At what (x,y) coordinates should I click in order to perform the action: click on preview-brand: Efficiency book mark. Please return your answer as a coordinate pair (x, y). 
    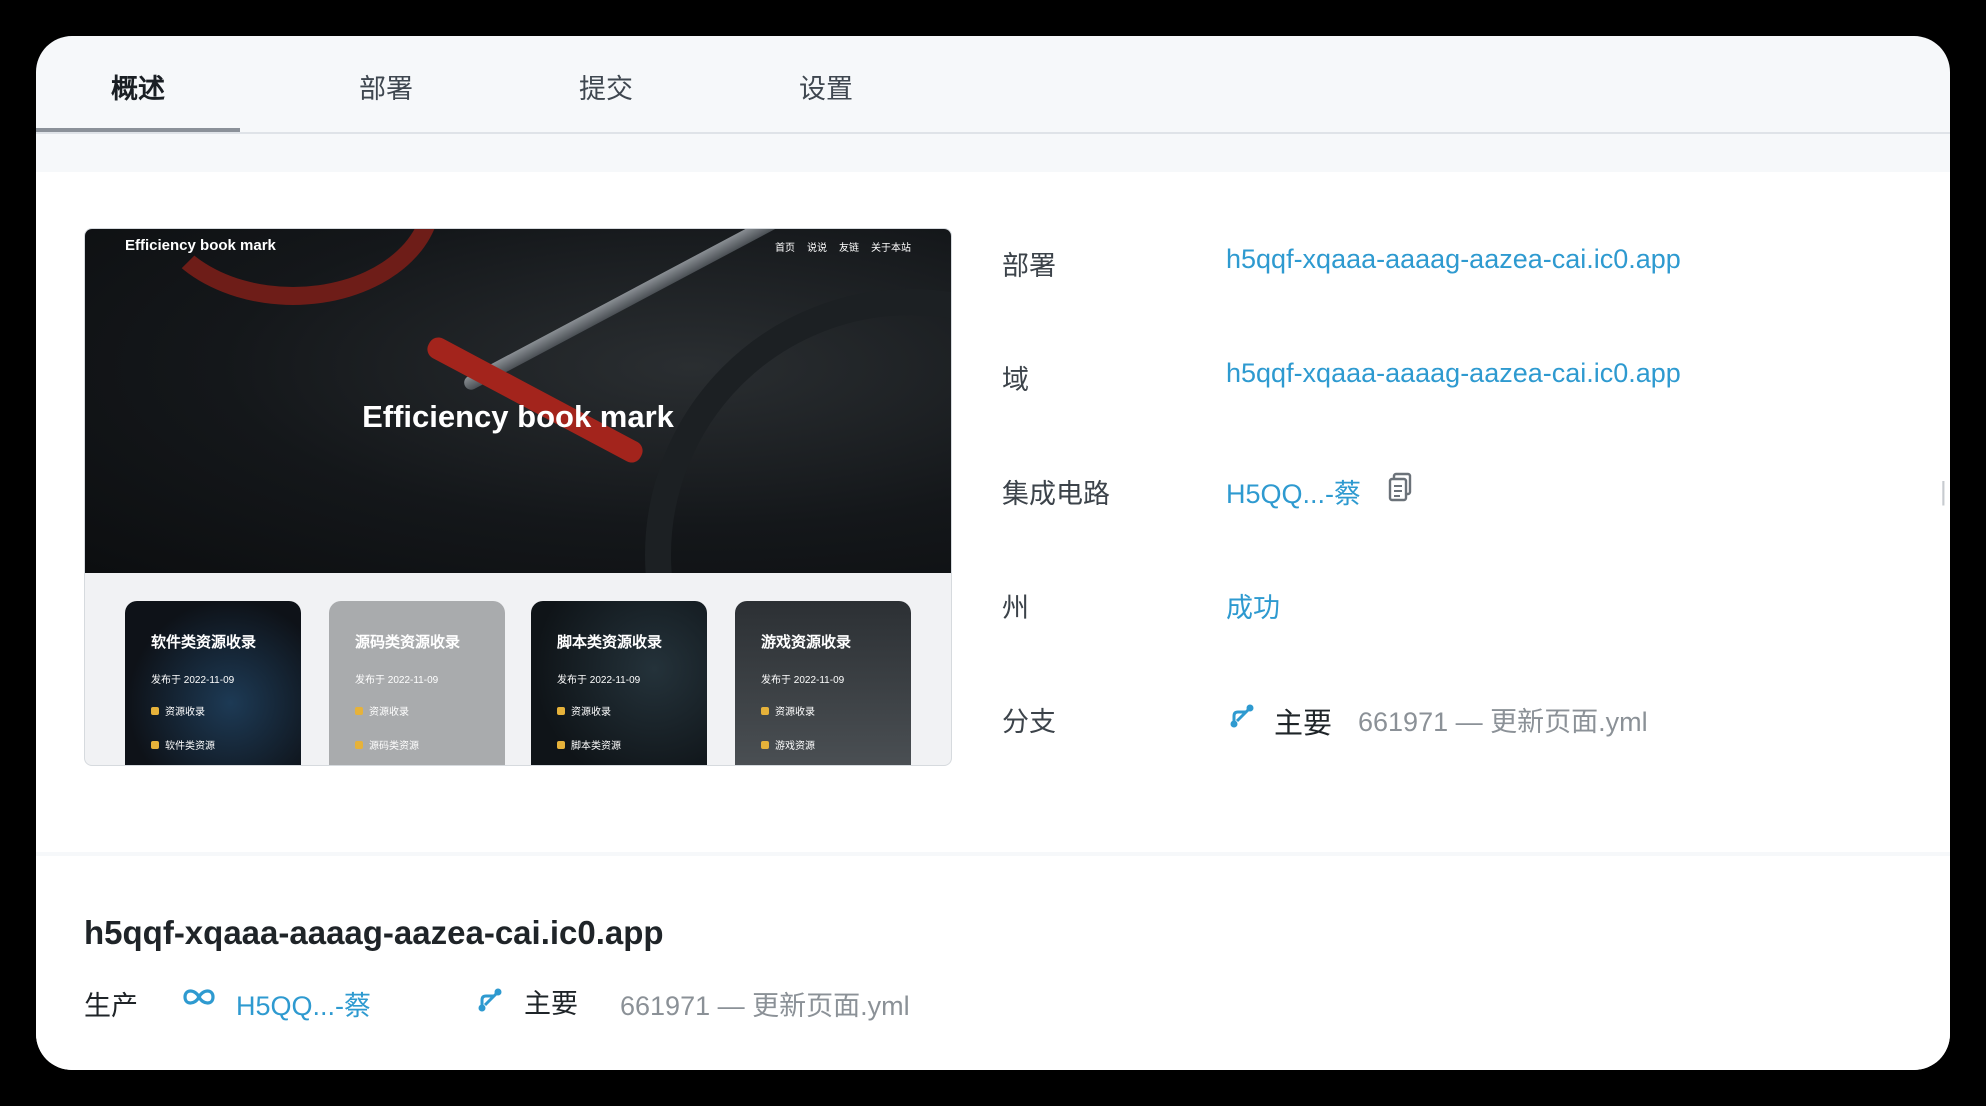
    Looking at the image, I should click on (200, 245).